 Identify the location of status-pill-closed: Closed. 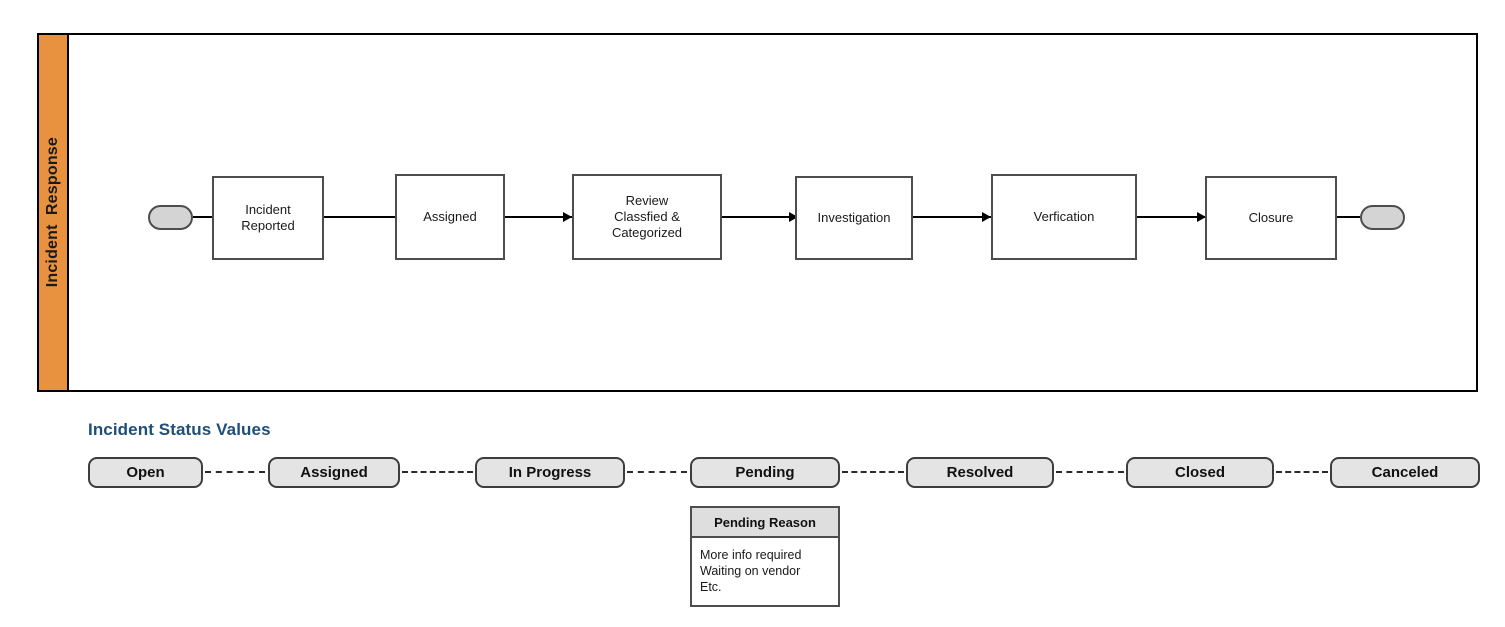
(1200, 472).